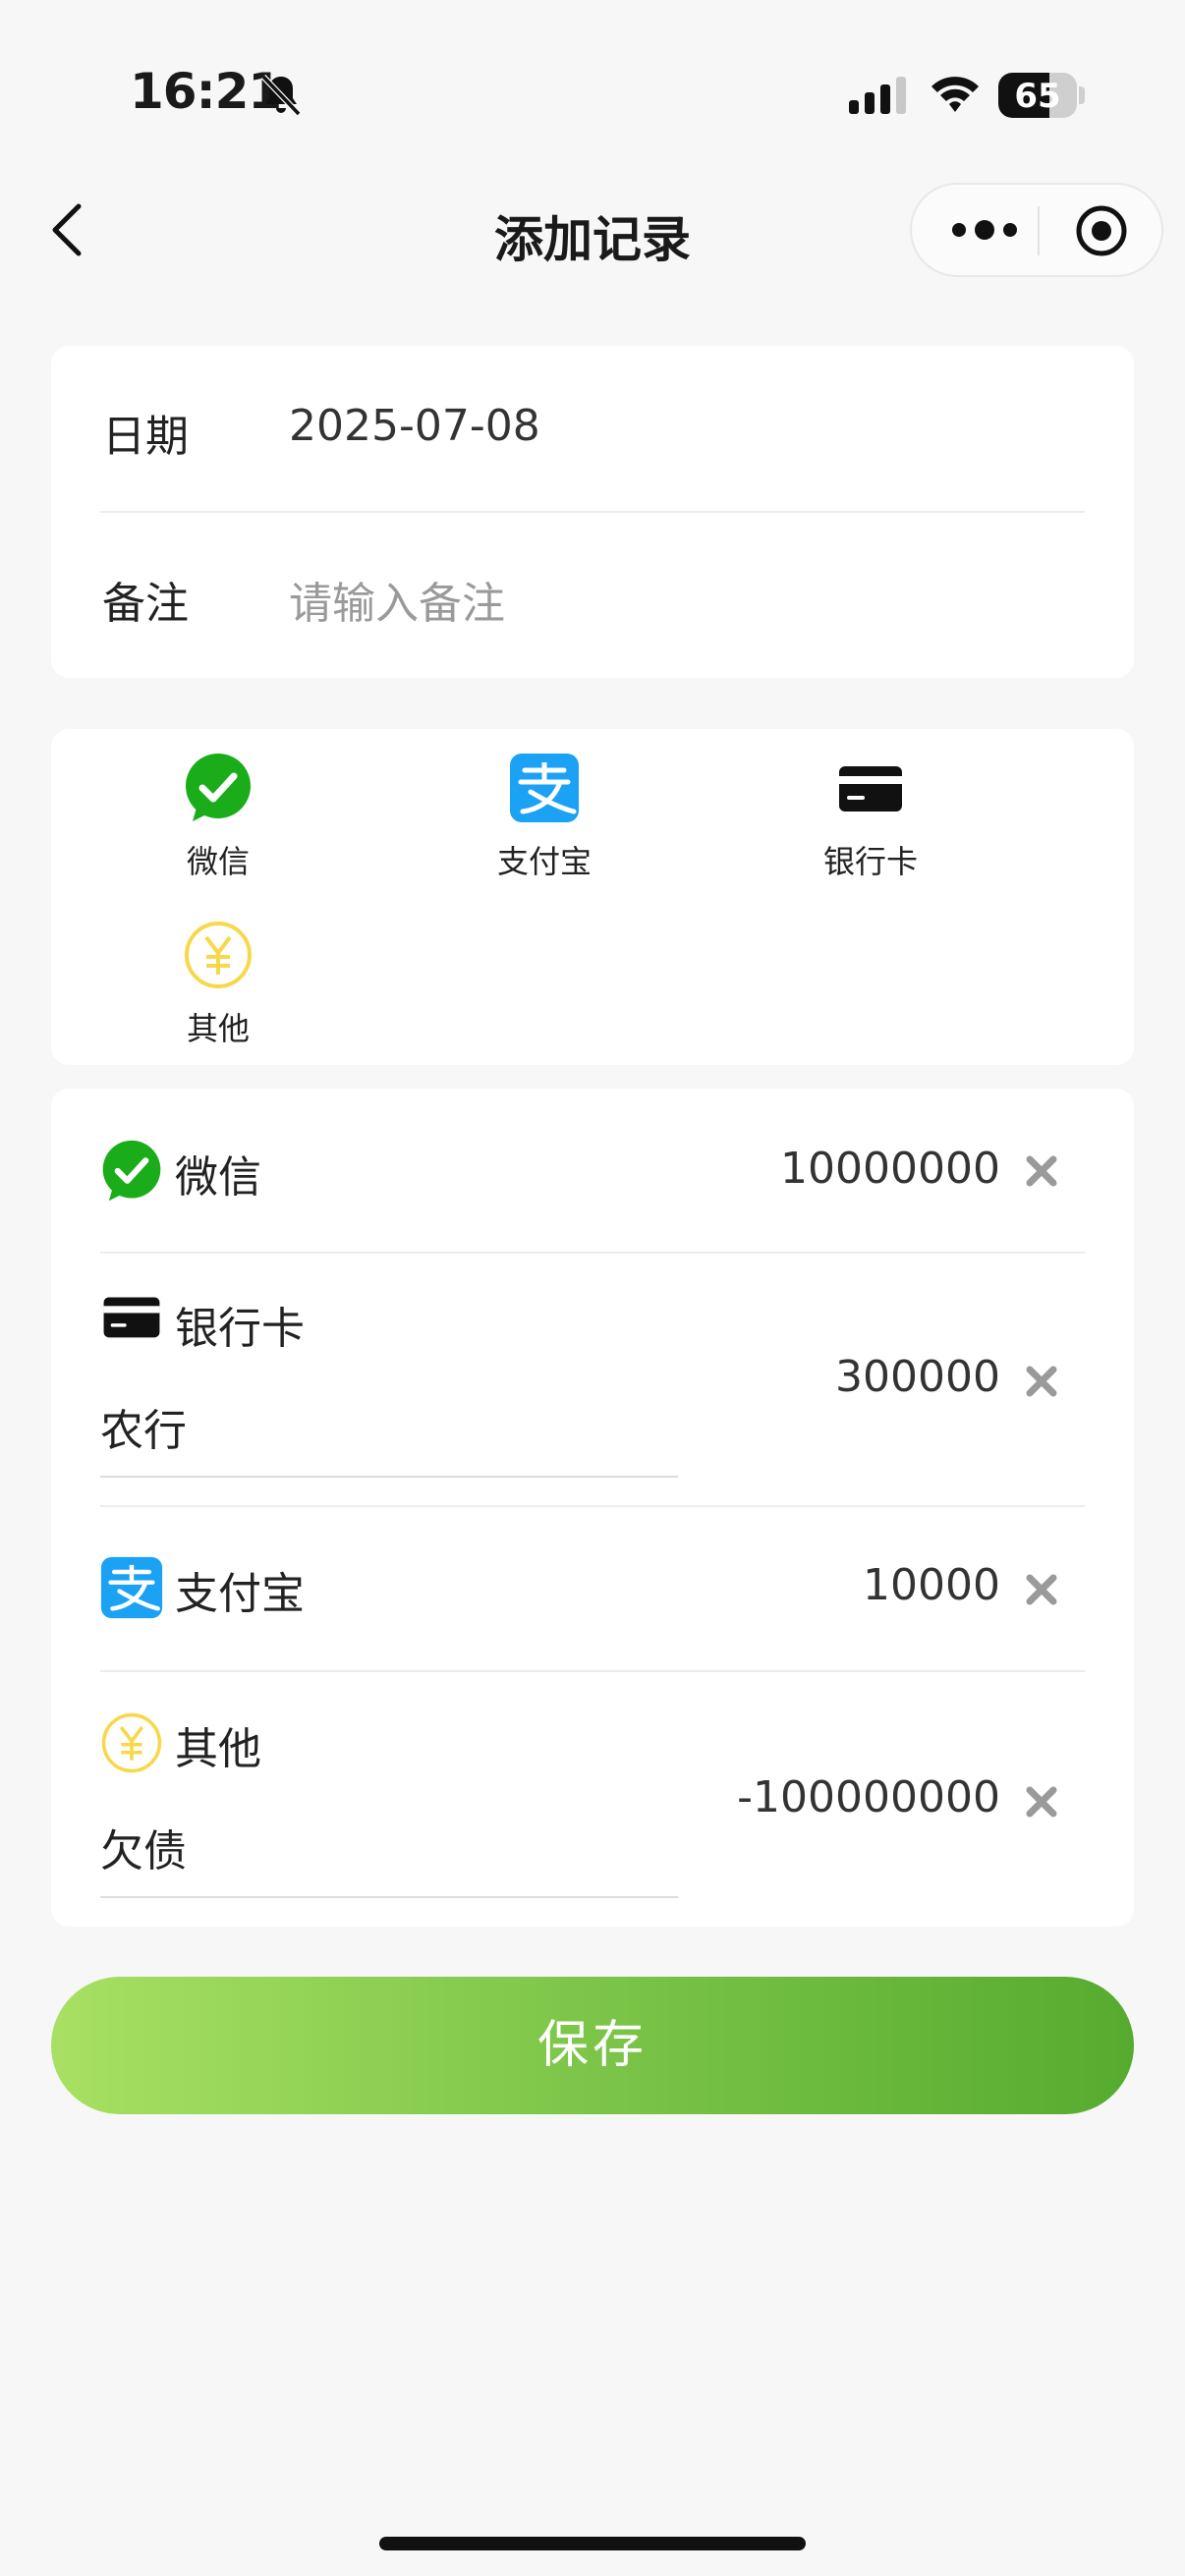  Describe the element at coordinates (218, 1028) in the screenshot. I see `pick-label: 其他` at that location.